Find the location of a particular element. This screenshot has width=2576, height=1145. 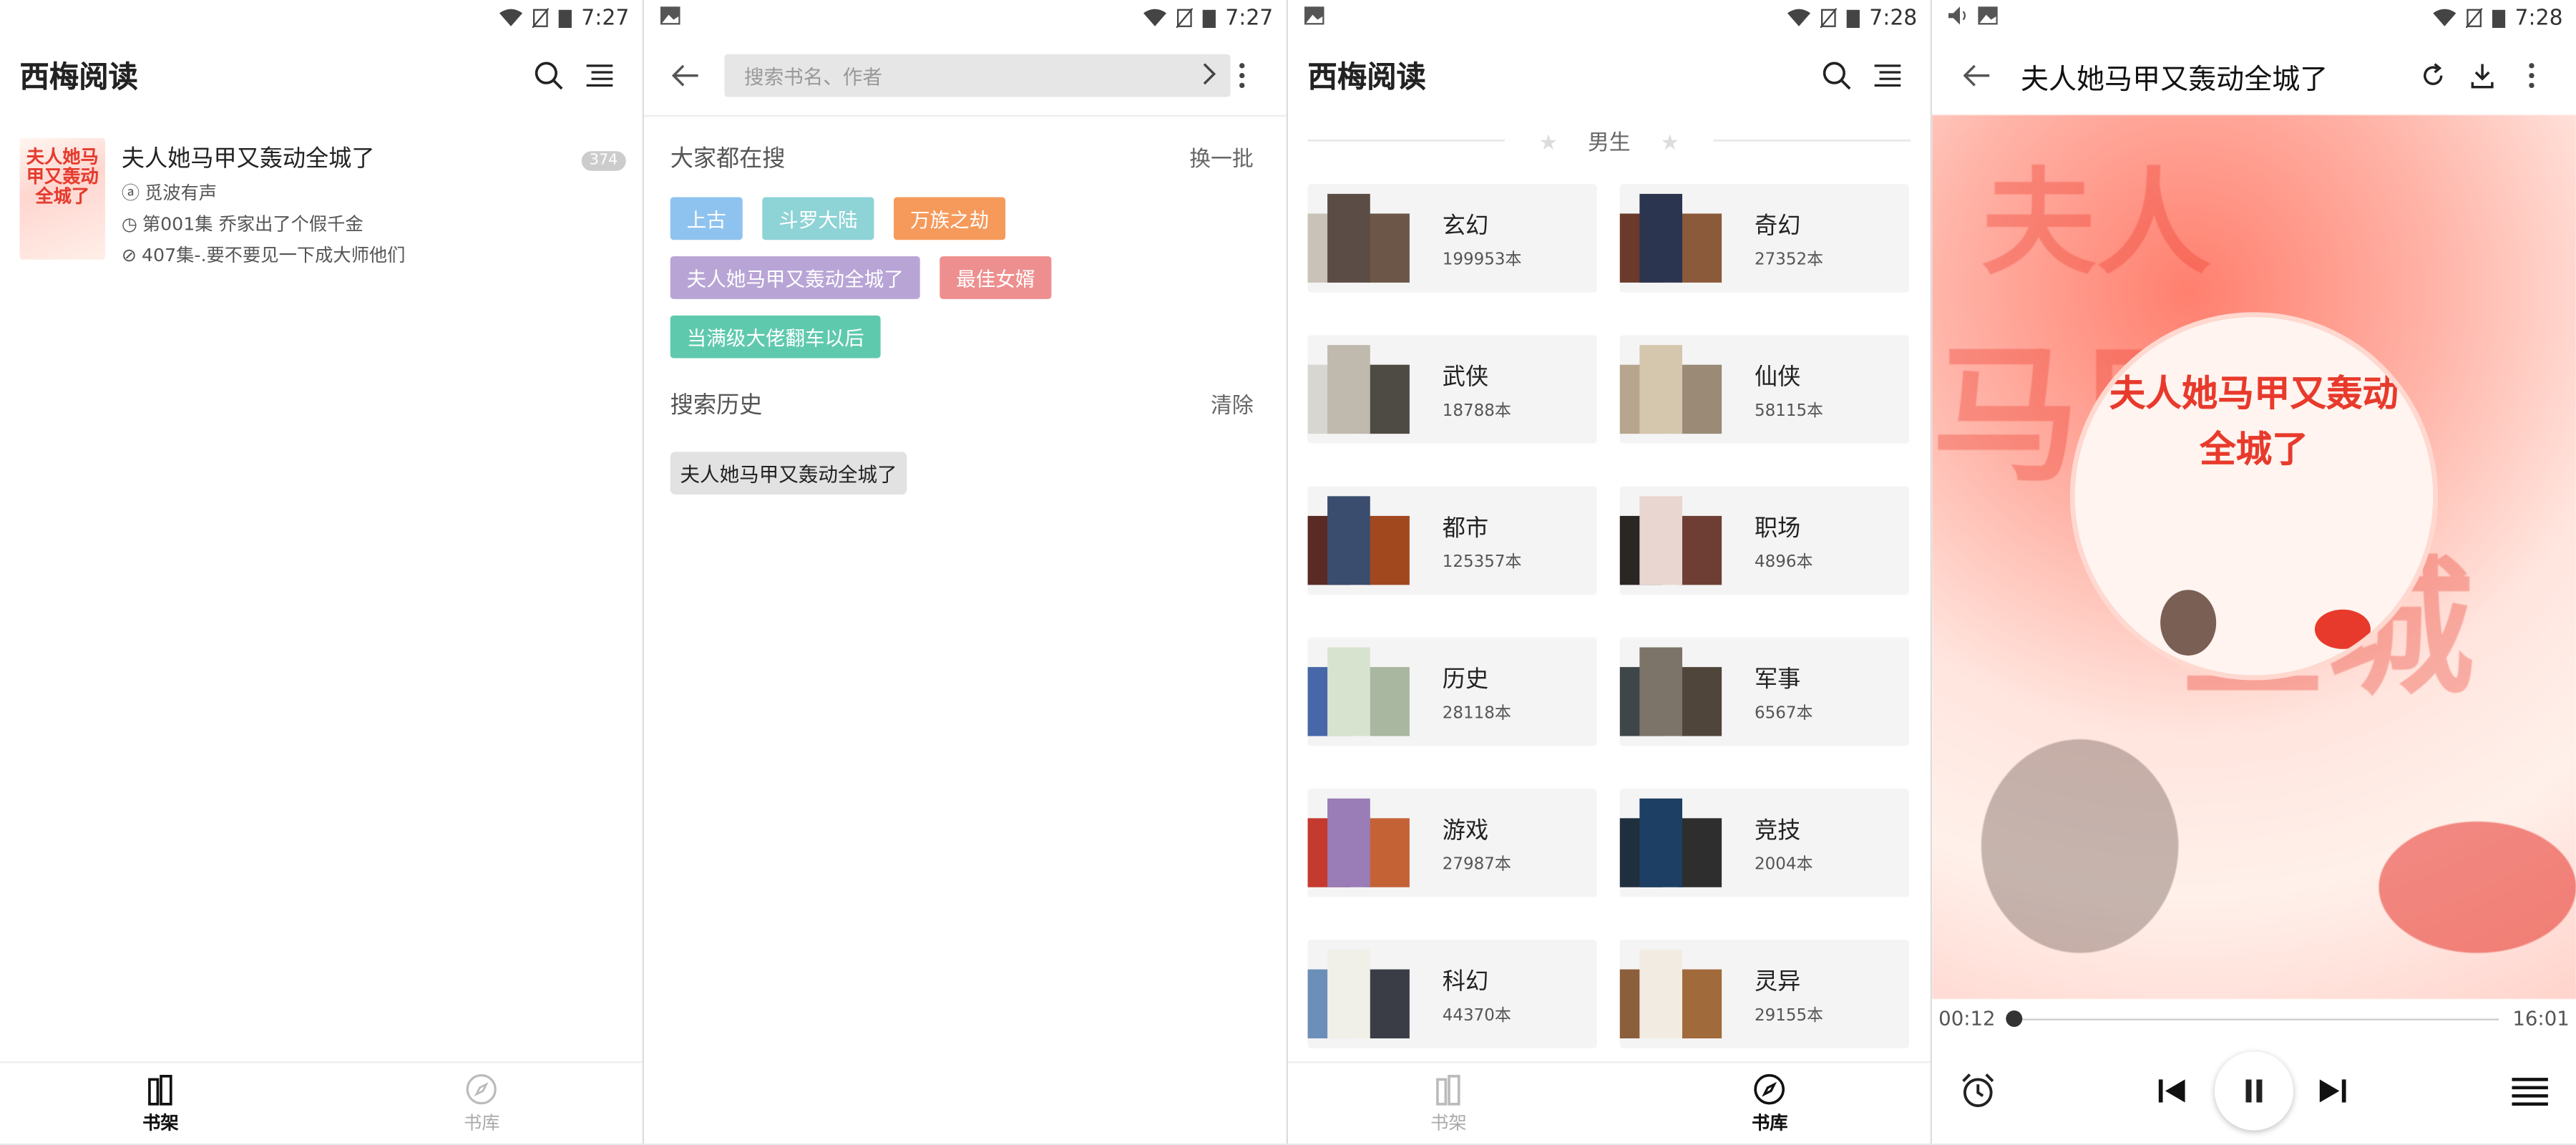

volume-icon is located at coordinates (1957, 15).